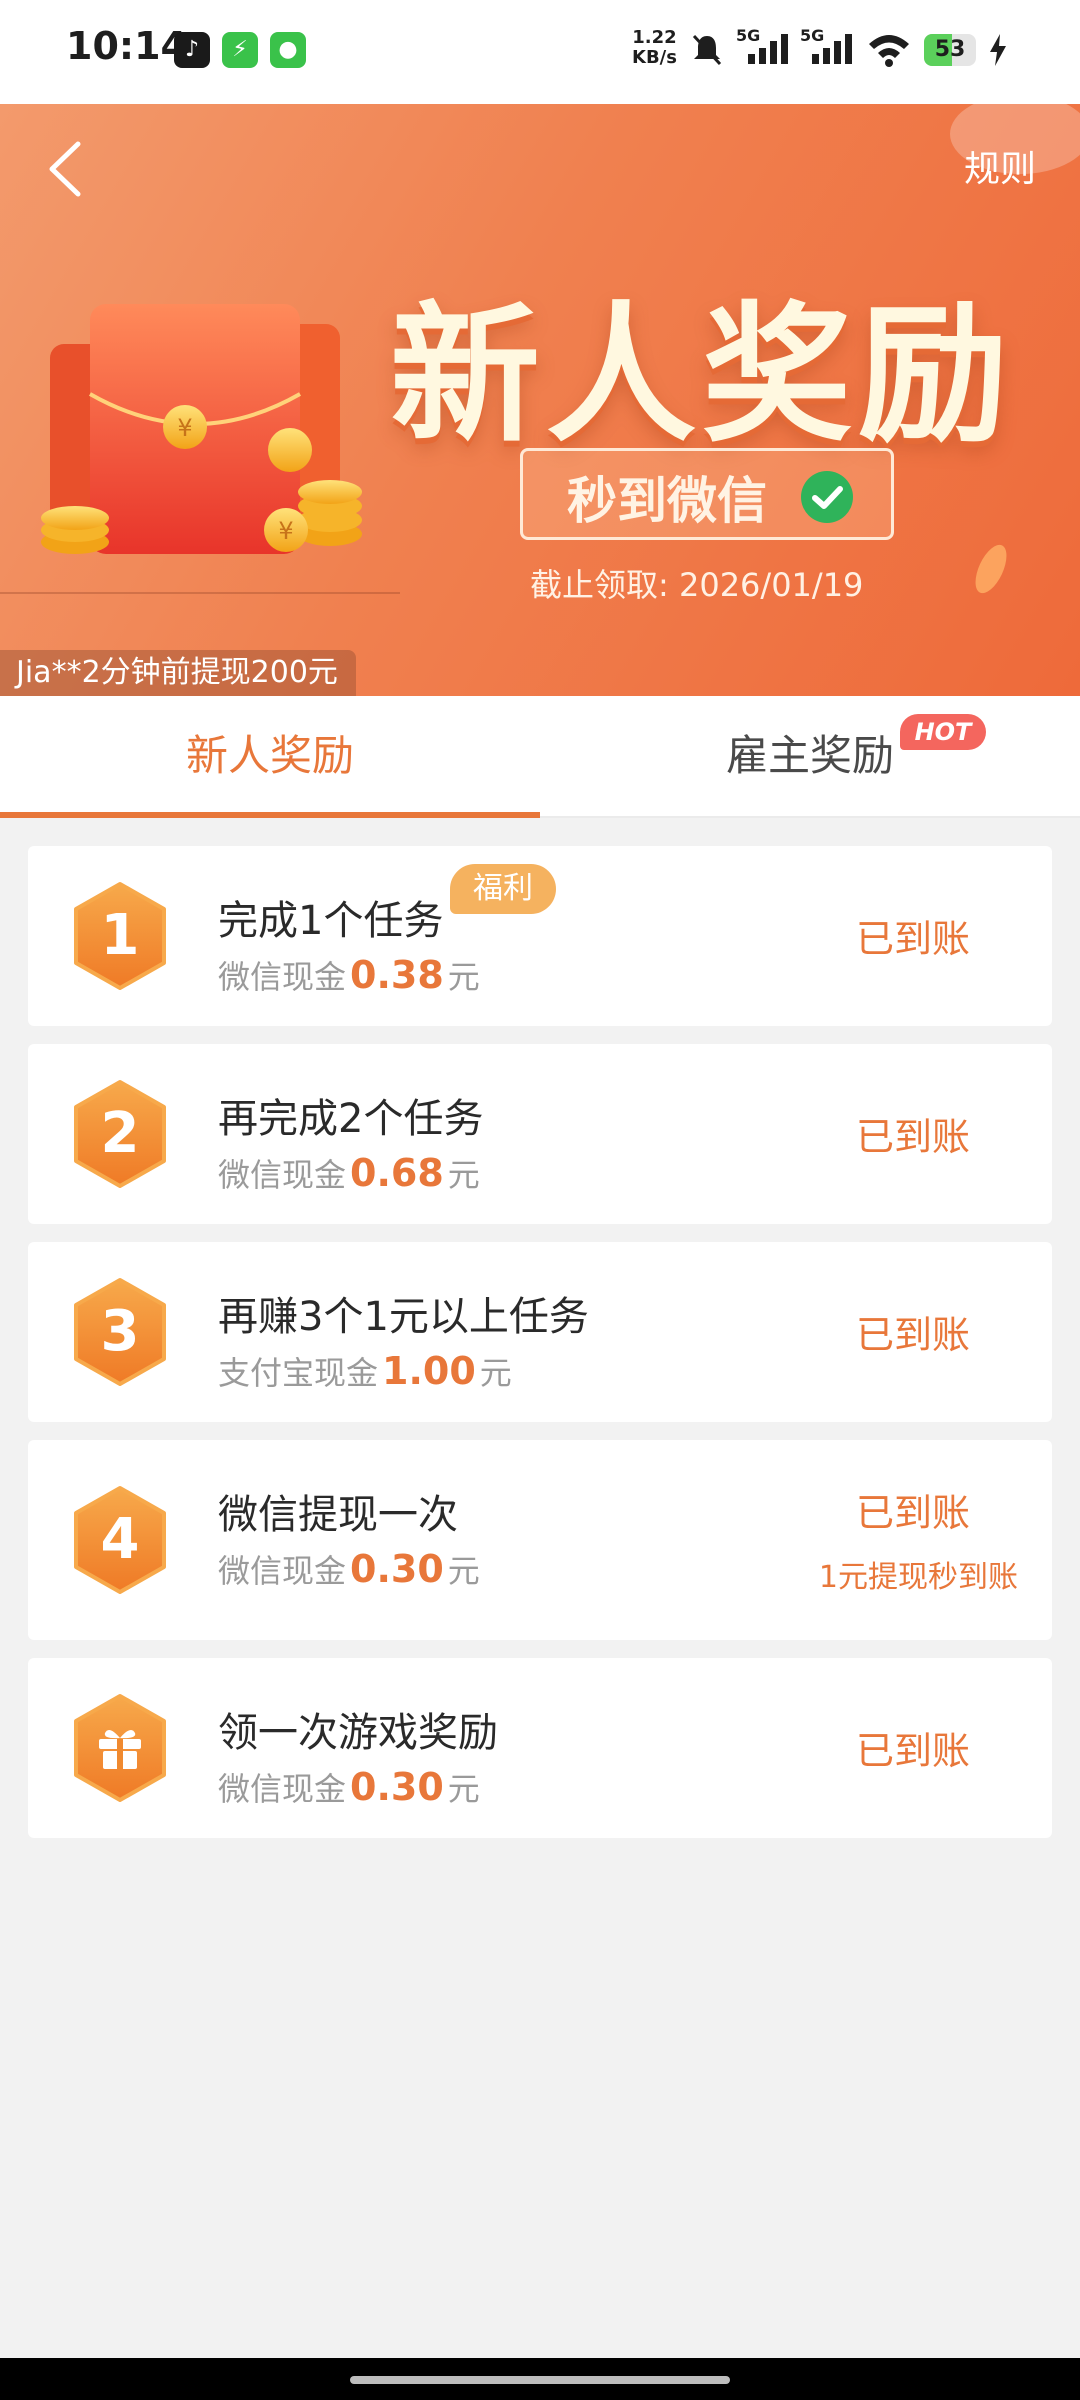 Image resolution: width=1080 pixels, height=2400 pixels. I want to click on signal-icon, so click(768, 49).